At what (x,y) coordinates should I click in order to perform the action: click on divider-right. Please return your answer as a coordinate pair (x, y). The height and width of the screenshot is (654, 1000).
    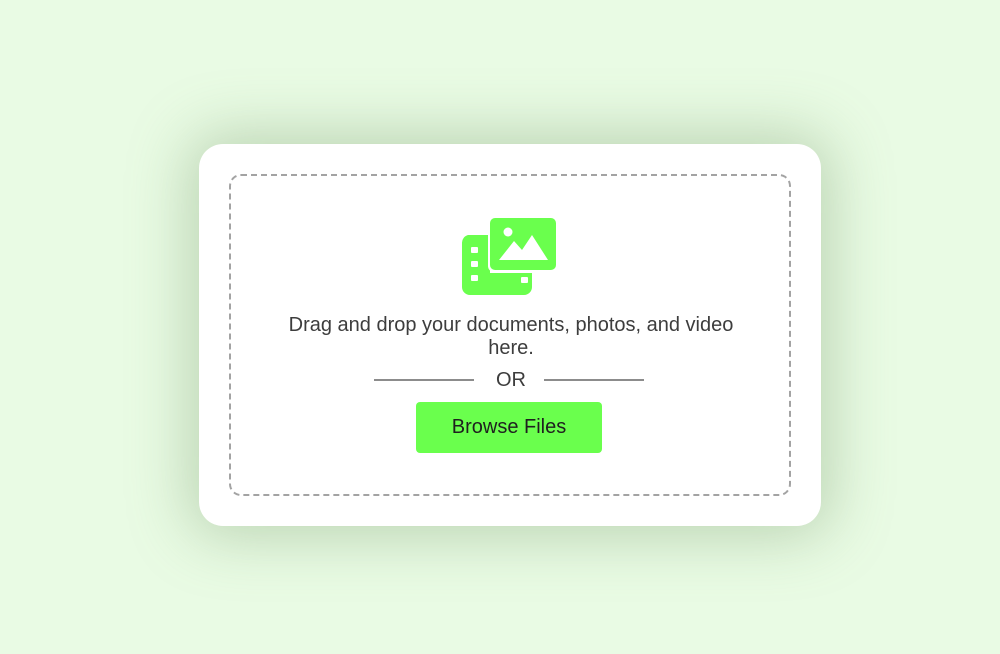
    Looking at the image, I should click on (594, 380).